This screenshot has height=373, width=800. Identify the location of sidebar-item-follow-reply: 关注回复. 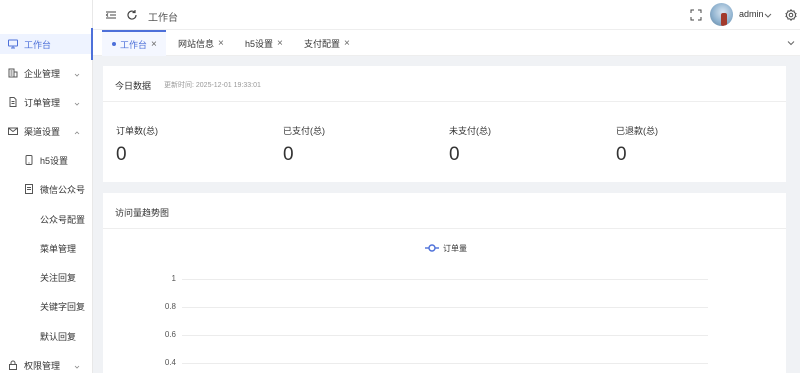
(46, 277).